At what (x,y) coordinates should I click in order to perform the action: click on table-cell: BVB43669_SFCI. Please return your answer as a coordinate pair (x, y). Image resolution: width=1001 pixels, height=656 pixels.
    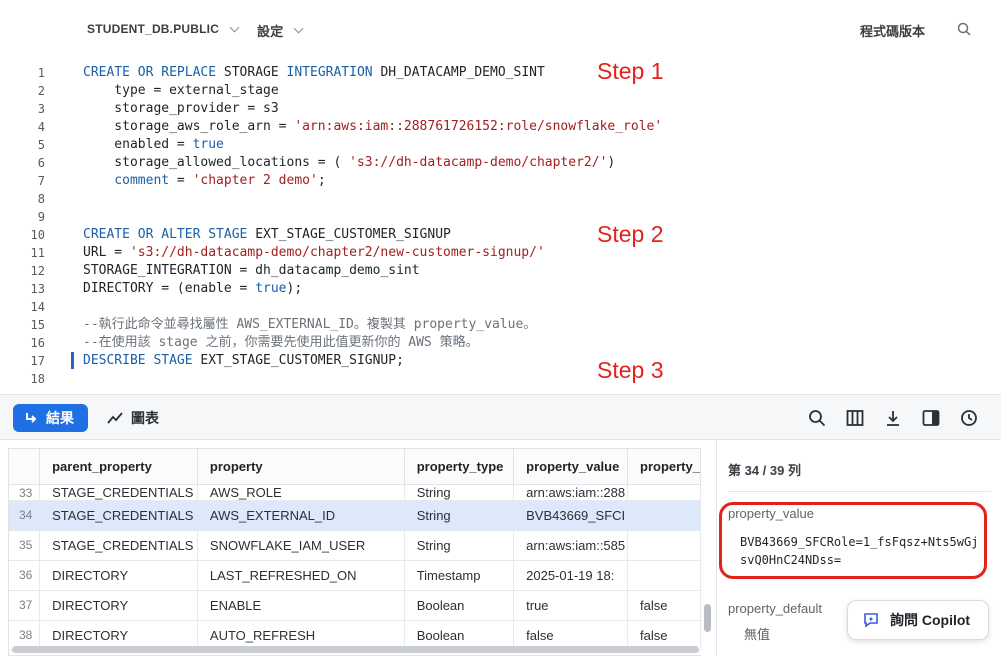
    Looking at the image, I should click on (571, 515).